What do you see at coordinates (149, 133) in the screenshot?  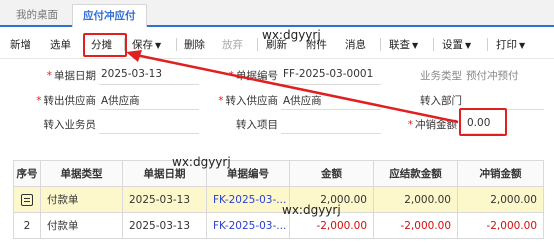 I see `in-salesman-underline` at bounding box center [149, 133].